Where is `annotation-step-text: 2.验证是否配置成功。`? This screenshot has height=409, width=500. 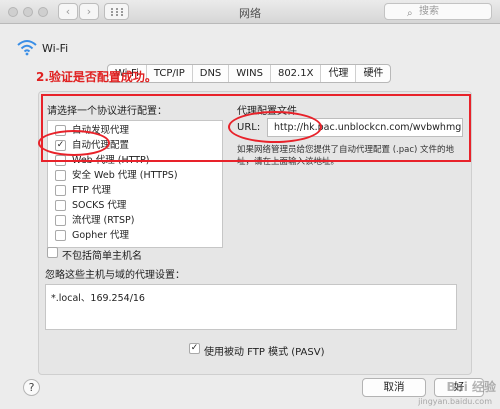 annotation-step-text: 2.验证是否配置成功。 is located at coordinates (96, 77).